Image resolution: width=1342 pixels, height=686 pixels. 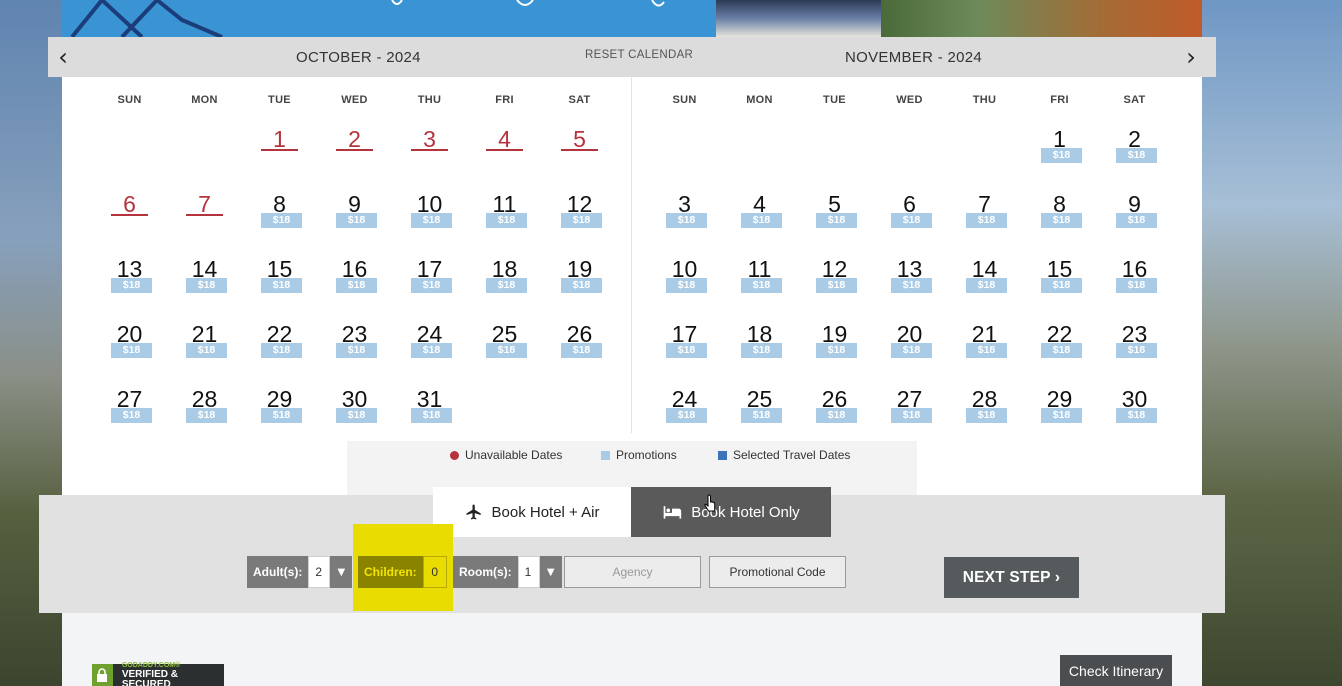 I want to click on legend-selected: Selected Travel Dates, so click(x=784, y=455).